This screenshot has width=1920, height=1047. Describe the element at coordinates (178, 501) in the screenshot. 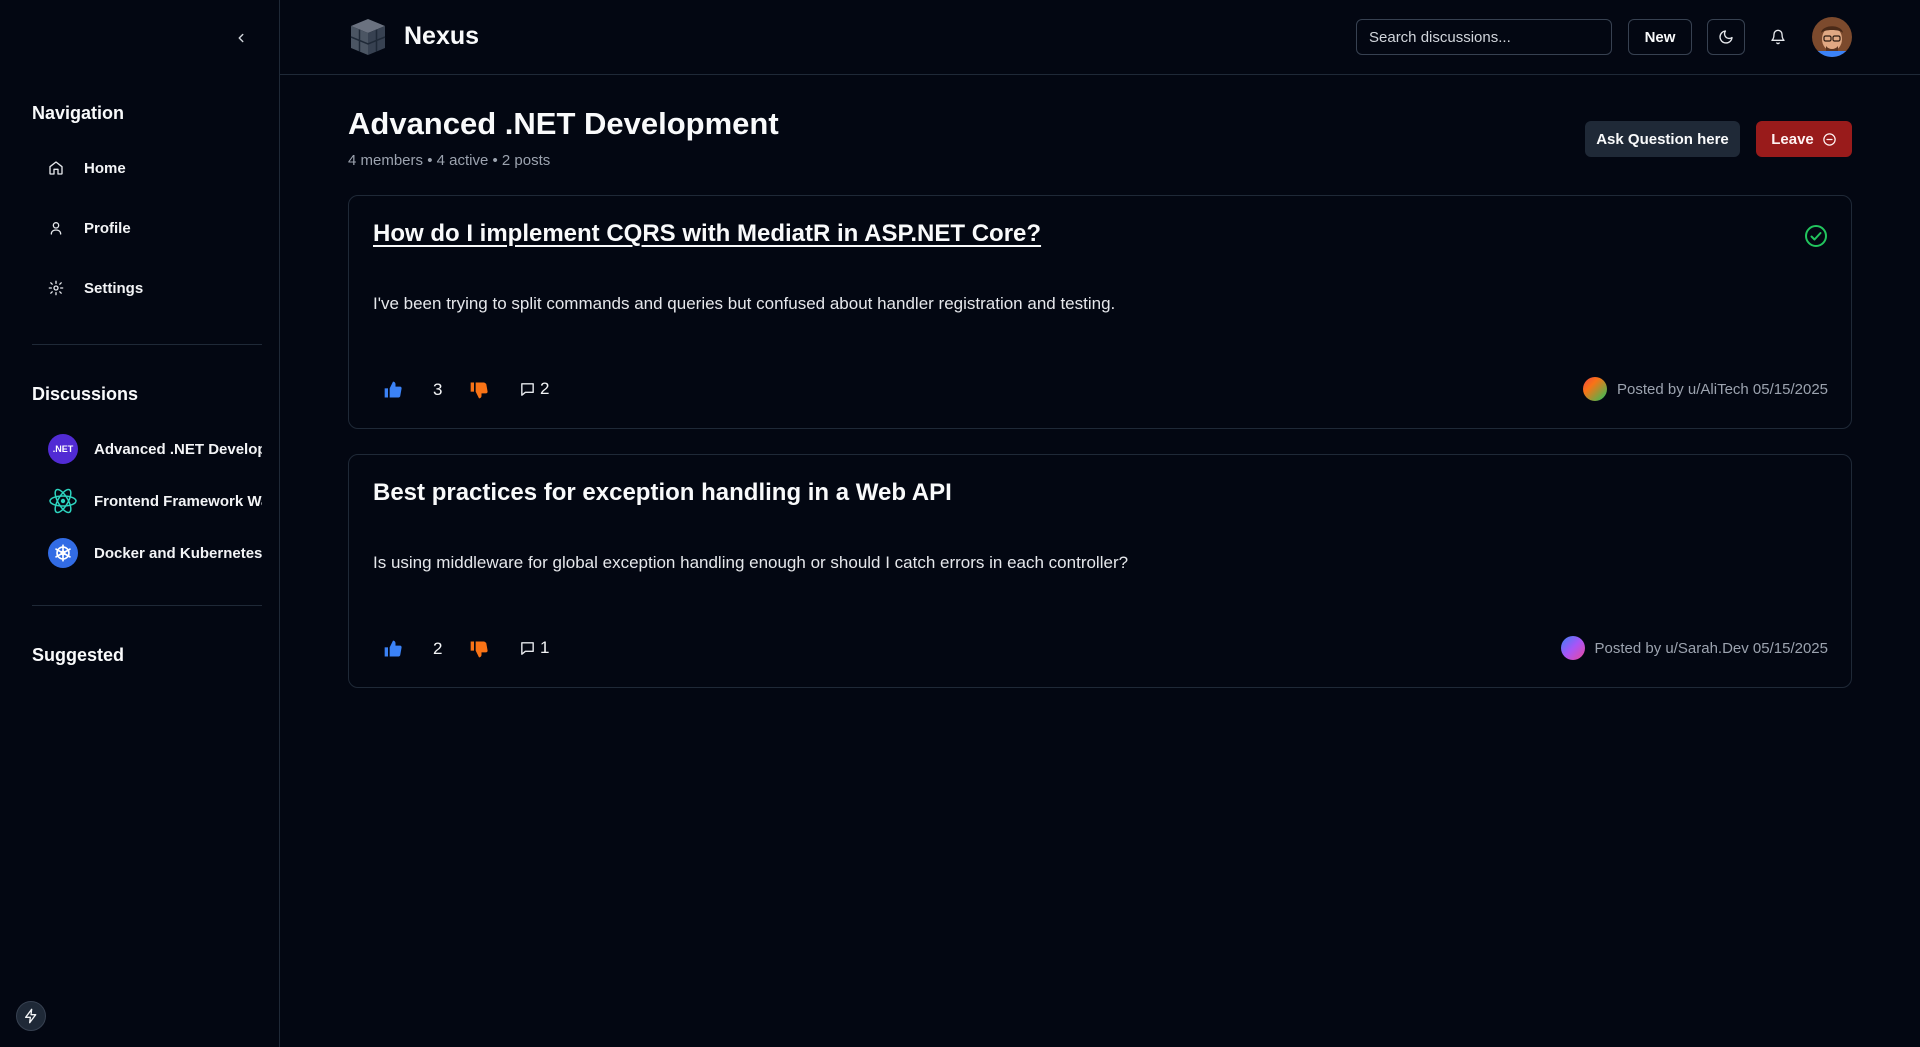

I see `sidebar-discussion-label: Frontend Framework Wars` at that location.